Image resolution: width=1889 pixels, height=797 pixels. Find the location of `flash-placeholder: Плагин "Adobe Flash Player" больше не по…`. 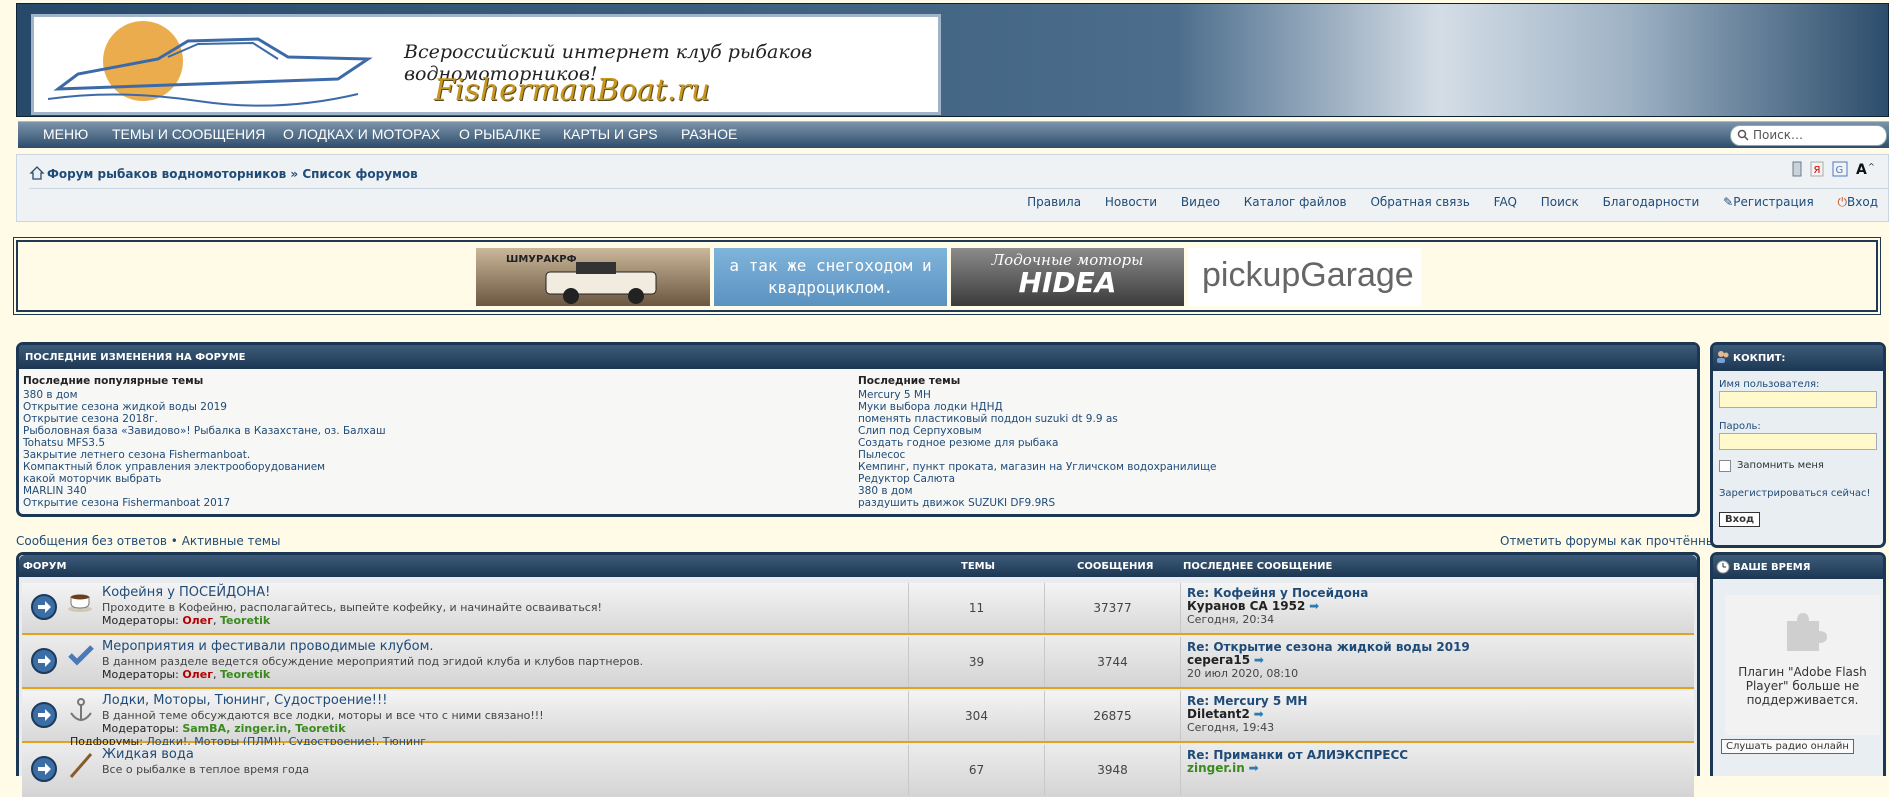

flash-placeholder: Плагин "Adobe Flash Player" больше не по… is located at coordinates (1802, 665).